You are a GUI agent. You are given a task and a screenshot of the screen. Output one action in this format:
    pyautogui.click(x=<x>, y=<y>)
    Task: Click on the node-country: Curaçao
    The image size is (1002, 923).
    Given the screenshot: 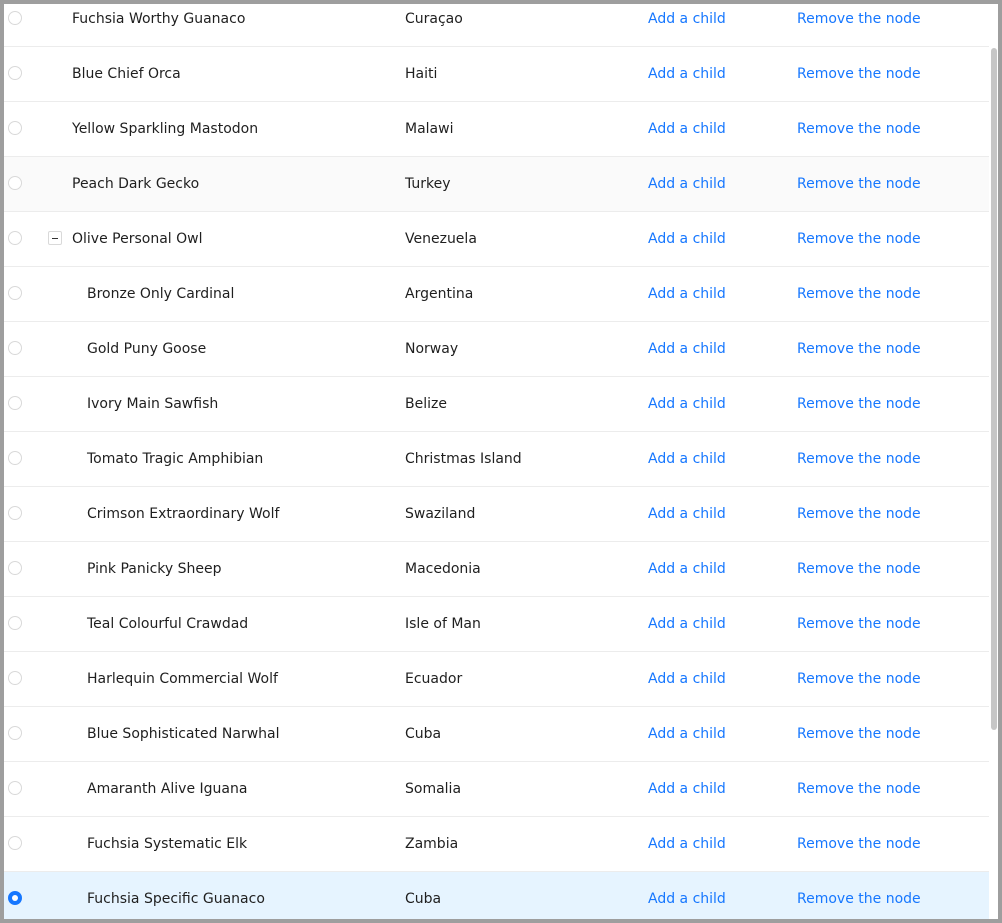 What is the action you would take?
    pyautogui.click(x=434, y=19)
    